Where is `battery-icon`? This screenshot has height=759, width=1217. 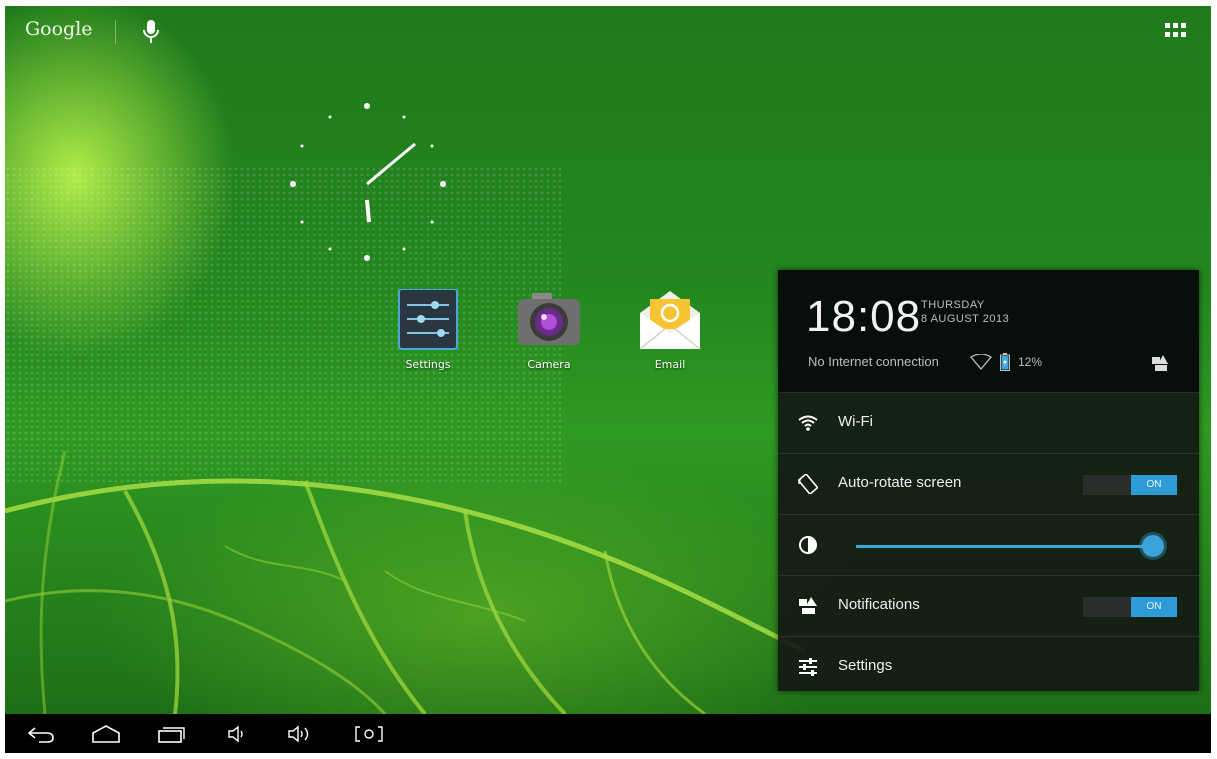 battery-icon is located at coordinates (1005, 362).